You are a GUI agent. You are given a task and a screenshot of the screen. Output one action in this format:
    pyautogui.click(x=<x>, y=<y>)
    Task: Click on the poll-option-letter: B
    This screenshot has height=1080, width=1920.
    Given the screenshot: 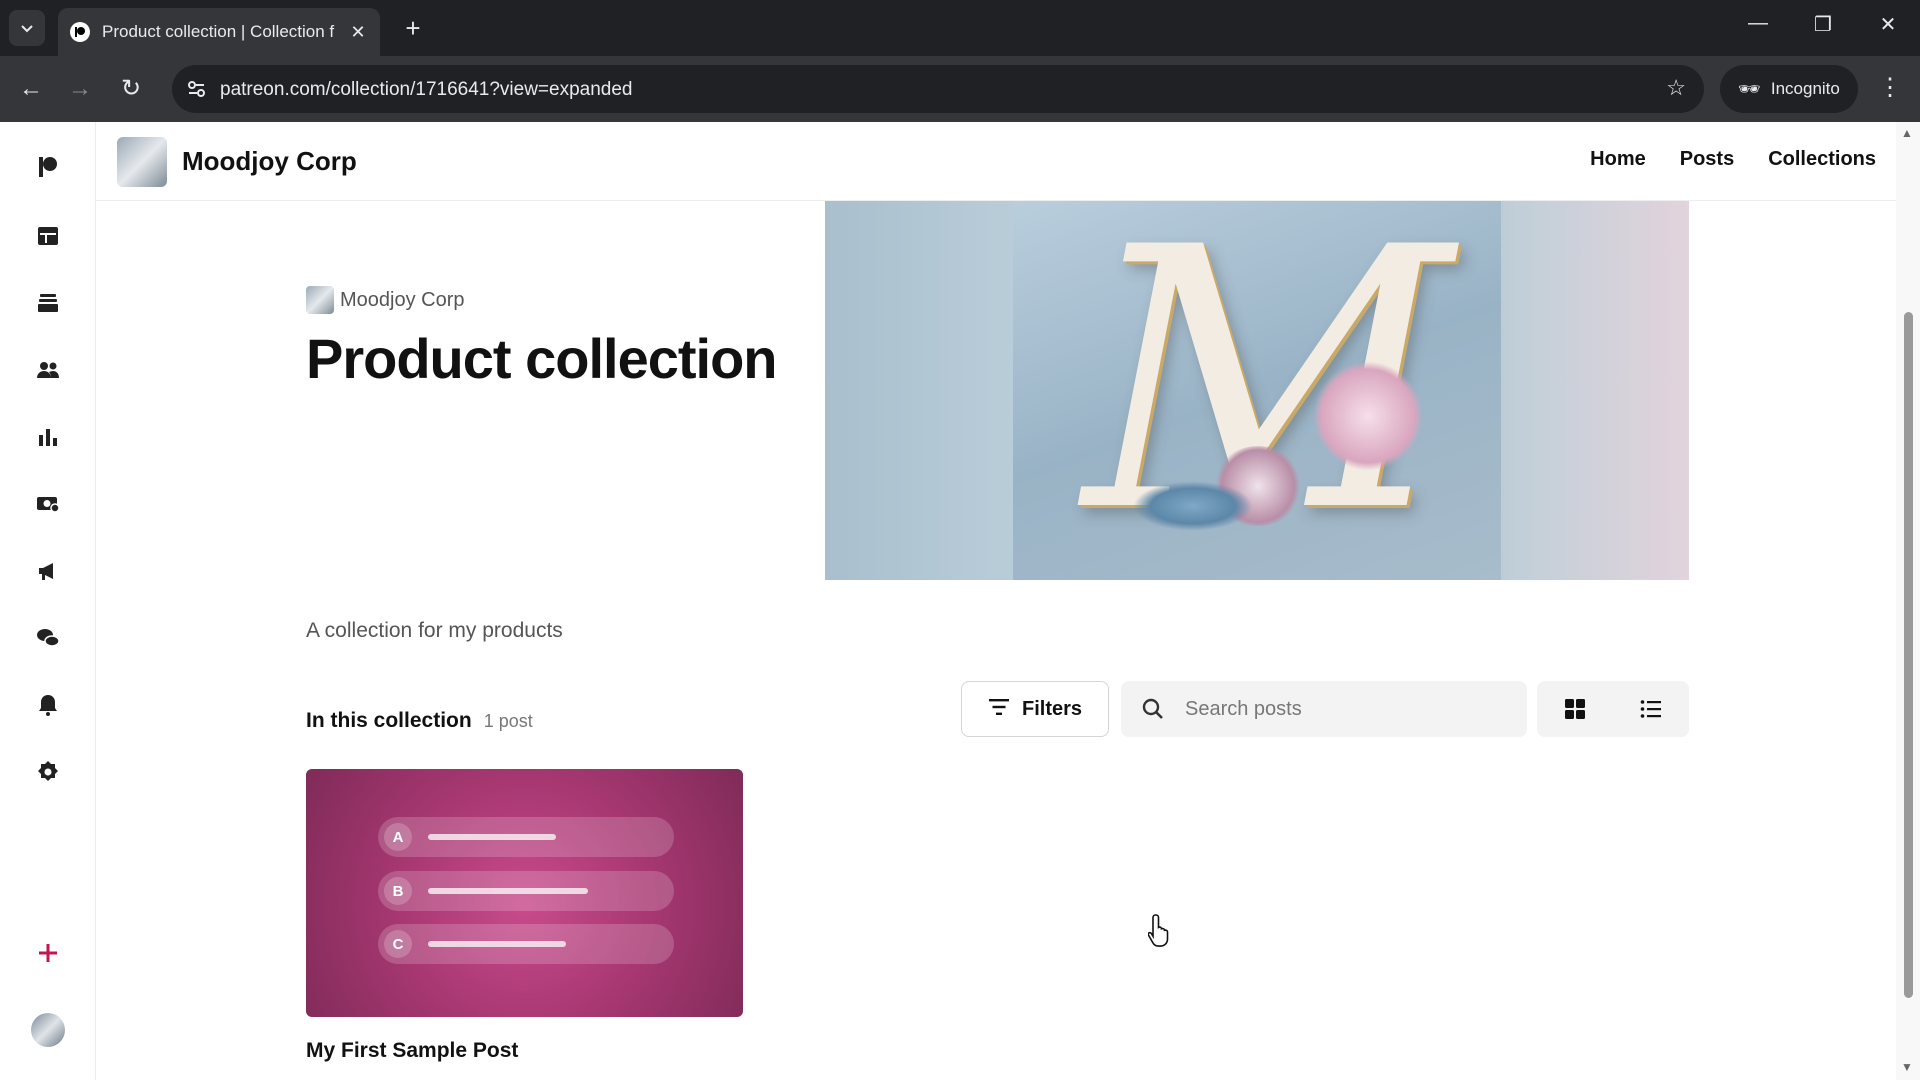 What is the action you would take?
    pyautogui.click(x=398, y=891)
    